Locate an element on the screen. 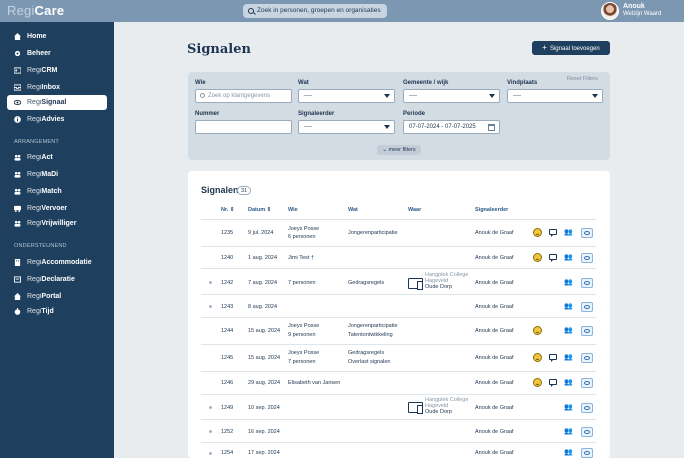 Image resolution: width=684 pixels, height=458 pixels. row-nr: 1242 is located at coordinates (227, 283).